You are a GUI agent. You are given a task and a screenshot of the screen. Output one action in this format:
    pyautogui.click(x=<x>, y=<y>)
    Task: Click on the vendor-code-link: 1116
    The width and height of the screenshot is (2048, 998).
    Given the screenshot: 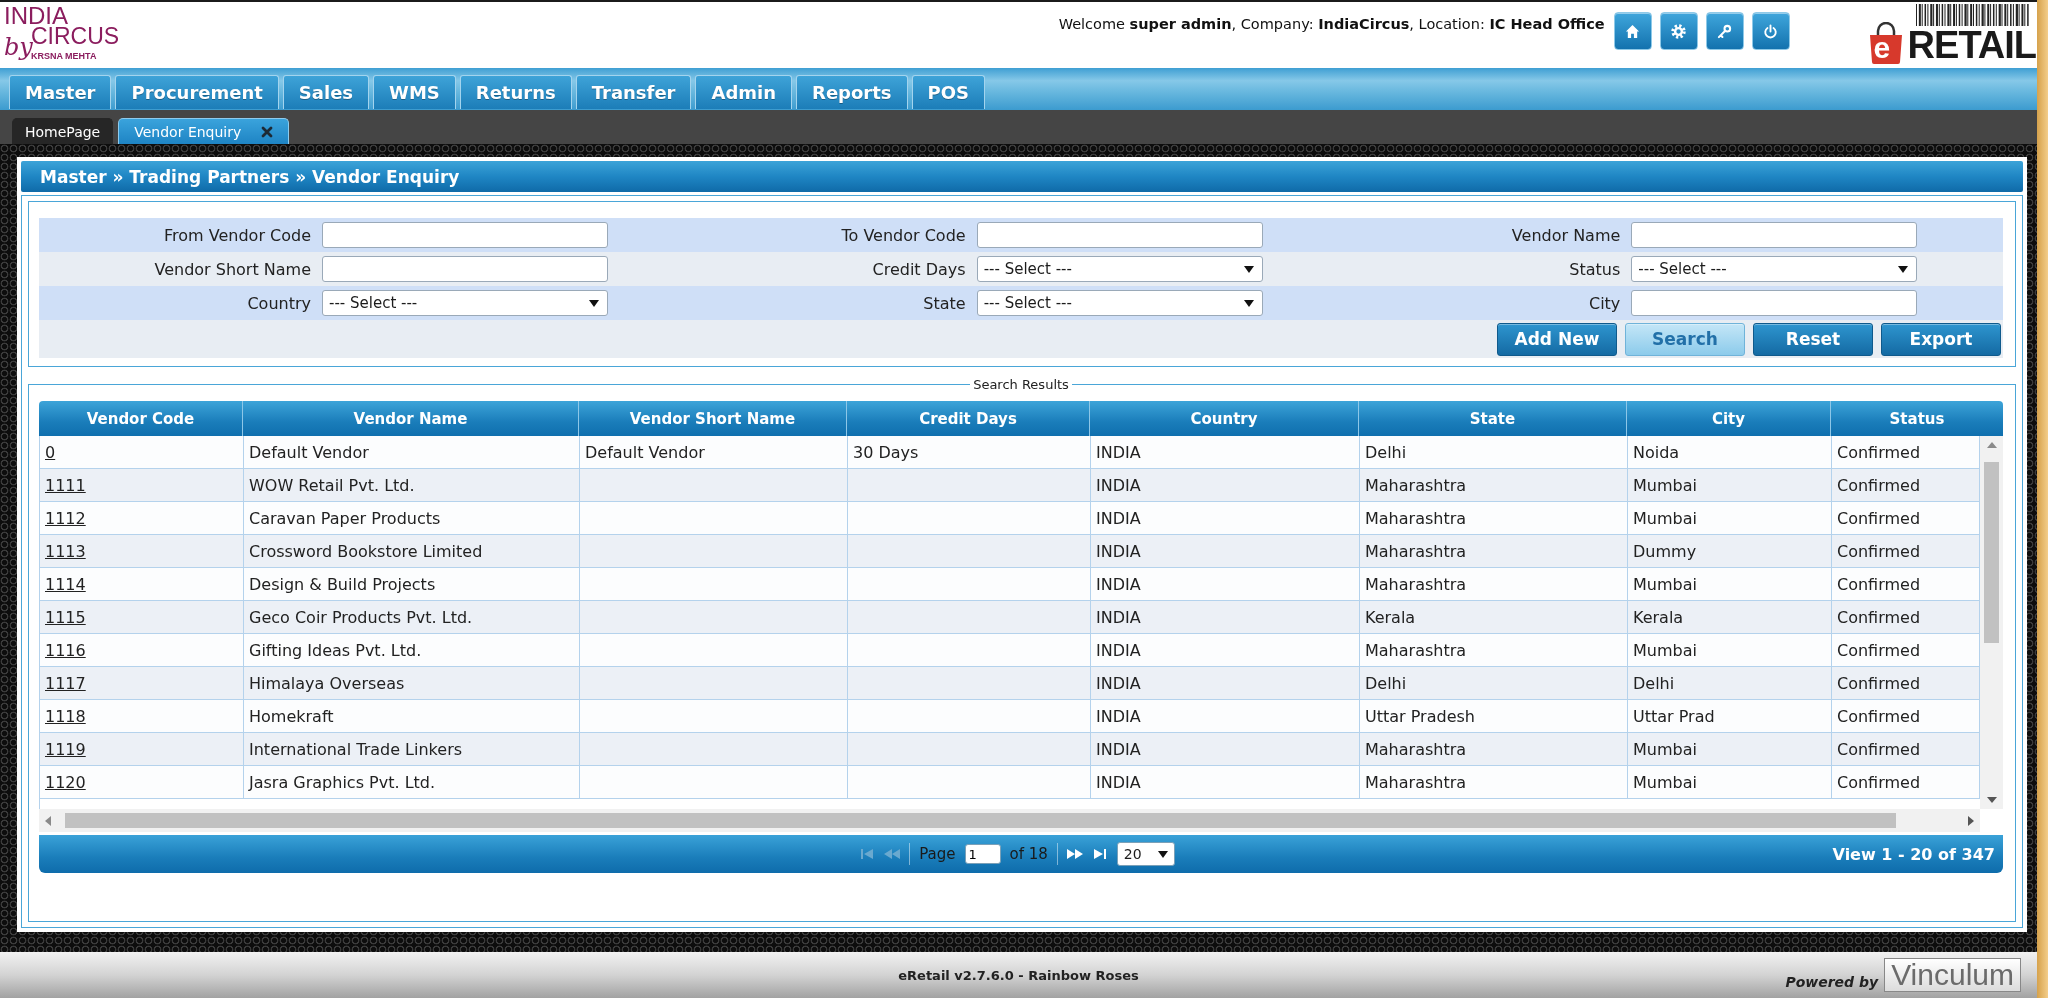 What is the action you would take?
    pyautogui.click(x=65, y=650)
    